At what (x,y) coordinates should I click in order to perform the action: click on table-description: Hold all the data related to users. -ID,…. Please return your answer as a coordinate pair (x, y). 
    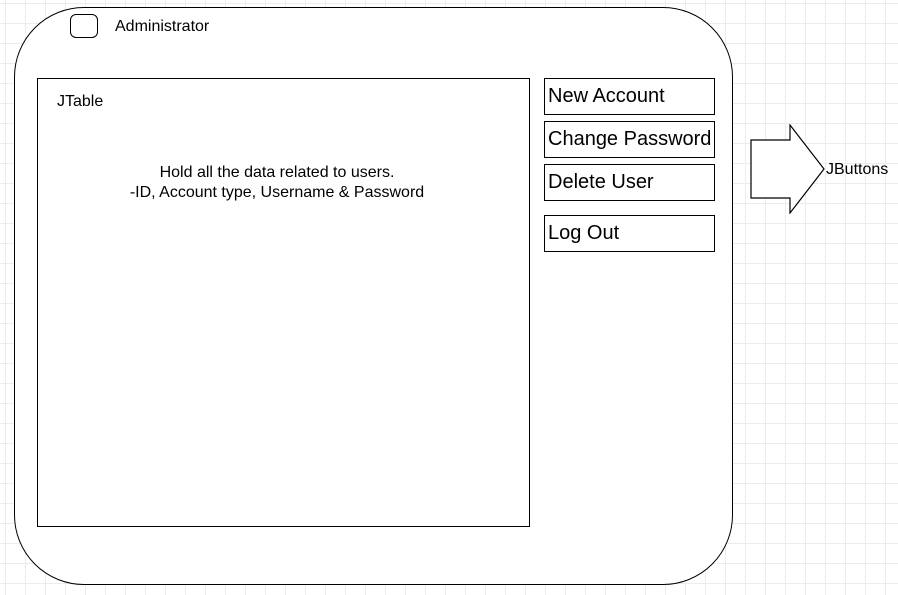
    Looking at the image, I should click on (277, 183).